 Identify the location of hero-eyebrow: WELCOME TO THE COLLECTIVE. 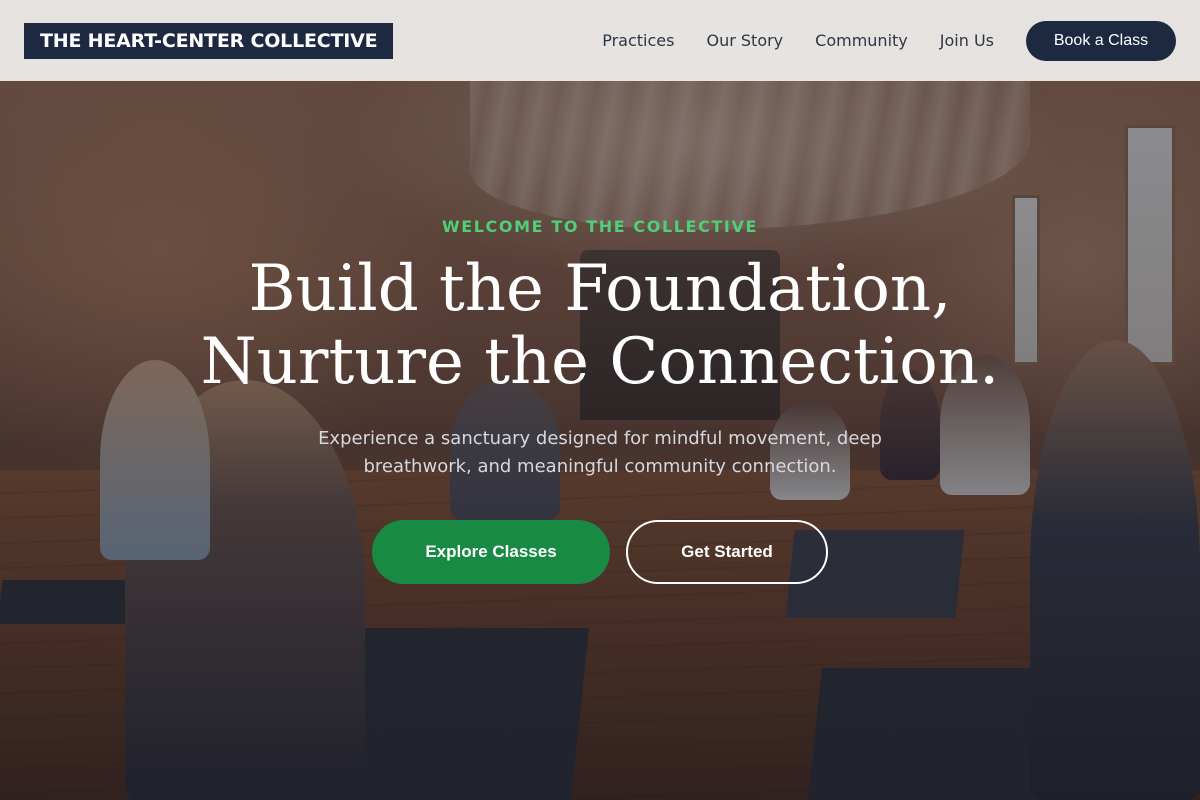
(599, 226).